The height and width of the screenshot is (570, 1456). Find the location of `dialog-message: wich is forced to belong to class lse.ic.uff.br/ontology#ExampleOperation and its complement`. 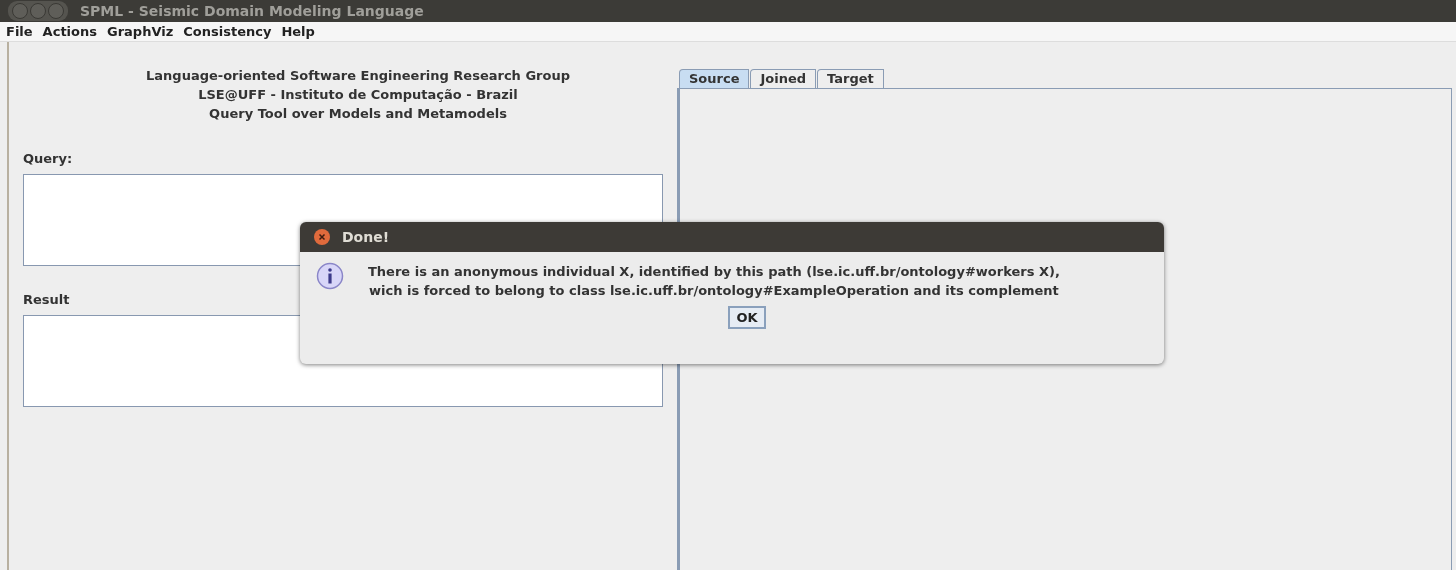

dialog-message: wich is forced to belong to class lse.ic.uff.br/ontology#ExampleOperation and its complement is located at coordinates (714, 290).